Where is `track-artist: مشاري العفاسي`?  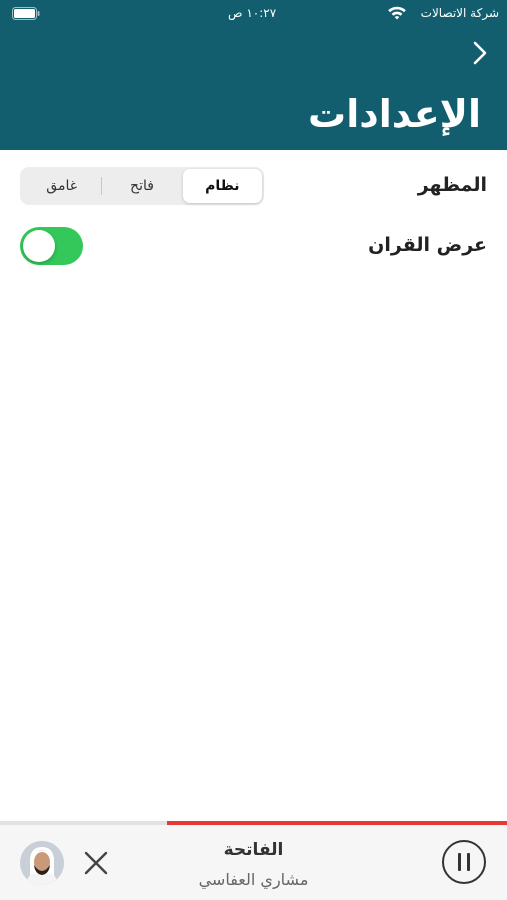 track-artist: مشاري العفاسي is located at coordinates (253, 879).